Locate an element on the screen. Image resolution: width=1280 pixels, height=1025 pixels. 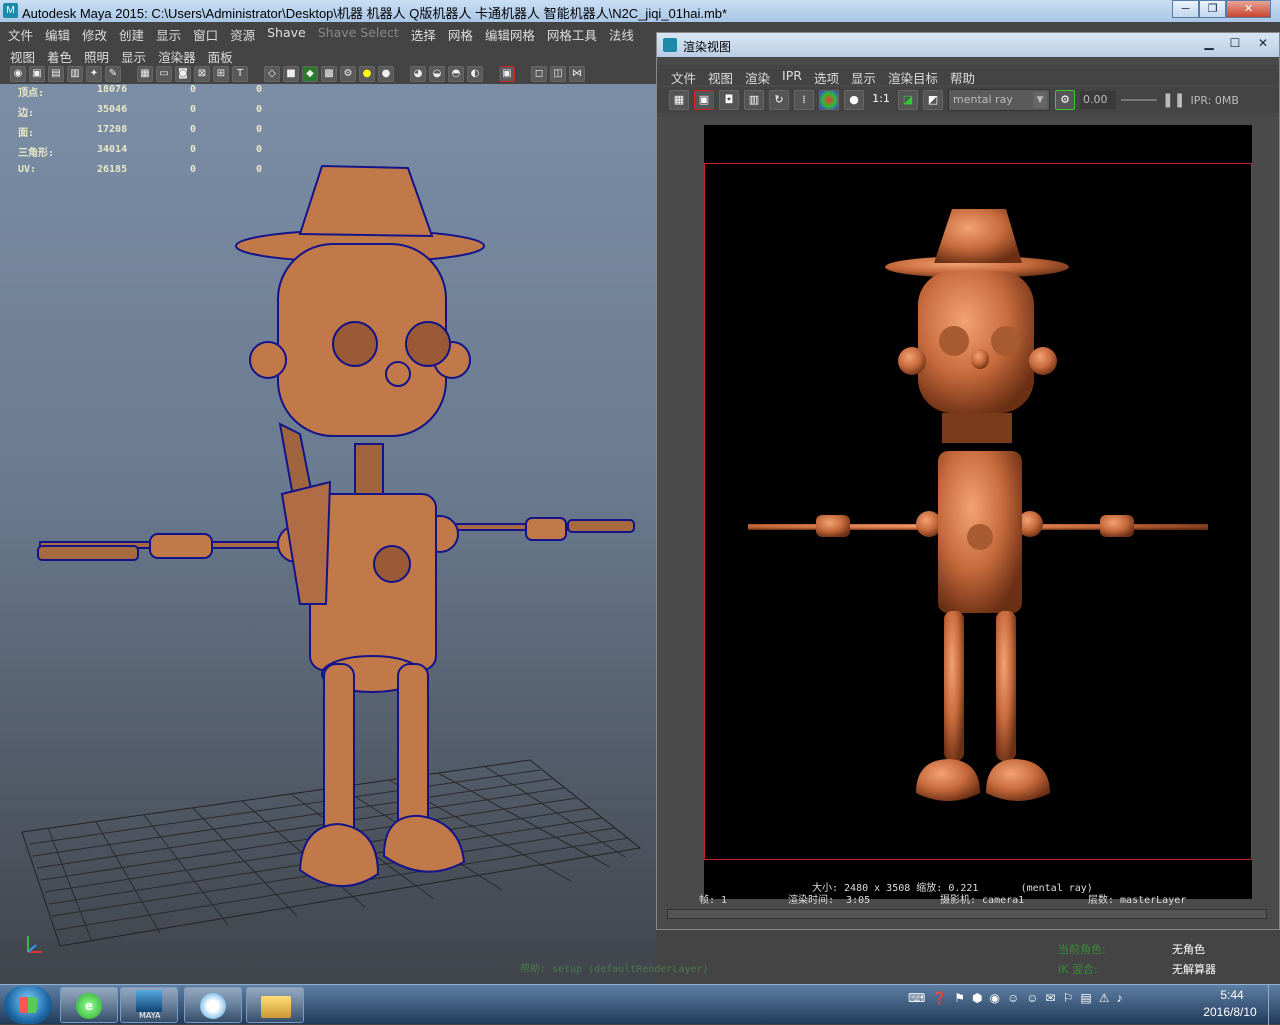
help-icon: ❓ is located at coordinates (939, 998).